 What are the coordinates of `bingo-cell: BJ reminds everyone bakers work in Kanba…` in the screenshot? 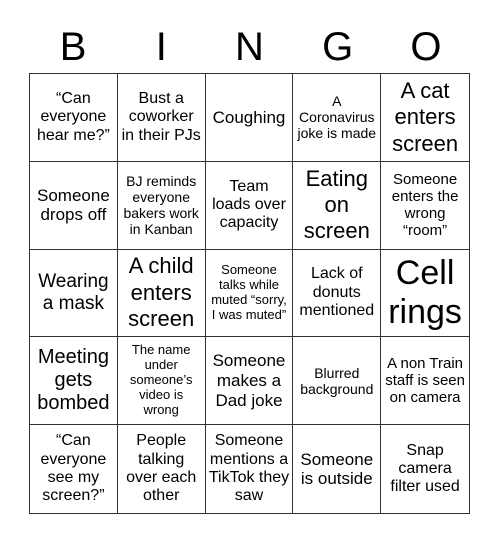 It's located at (161, 205).